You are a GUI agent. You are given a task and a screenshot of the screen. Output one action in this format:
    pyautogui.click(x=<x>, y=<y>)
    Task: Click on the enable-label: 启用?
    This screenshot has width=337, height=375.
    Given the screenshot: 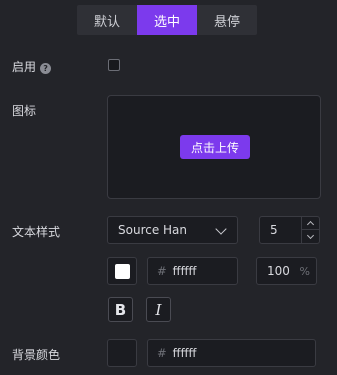 What is the action you would take?
    pyautogui.click(x=32, y=66)
    